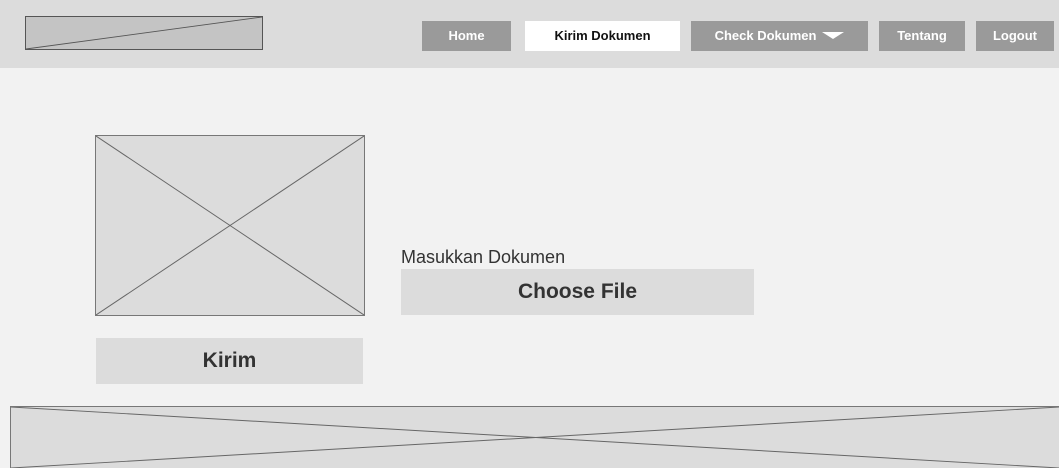  I want to click on upload-label: Masukkan Dokumen, so click(483, 257).